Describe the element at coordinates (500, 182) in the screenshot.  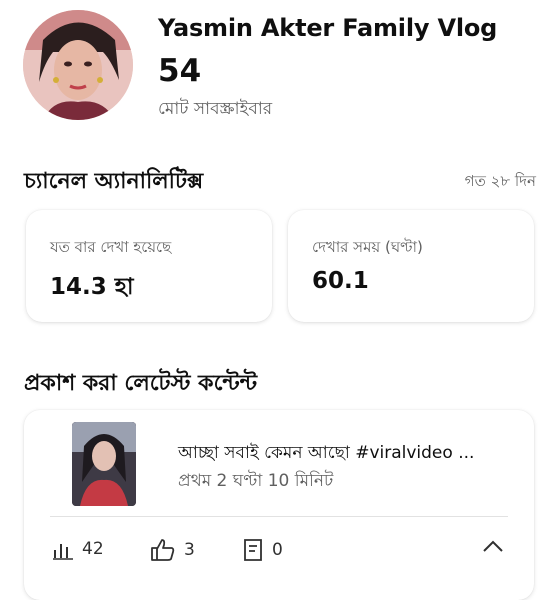
I see `analytics-range: গত ২৮ দিন` at that location.